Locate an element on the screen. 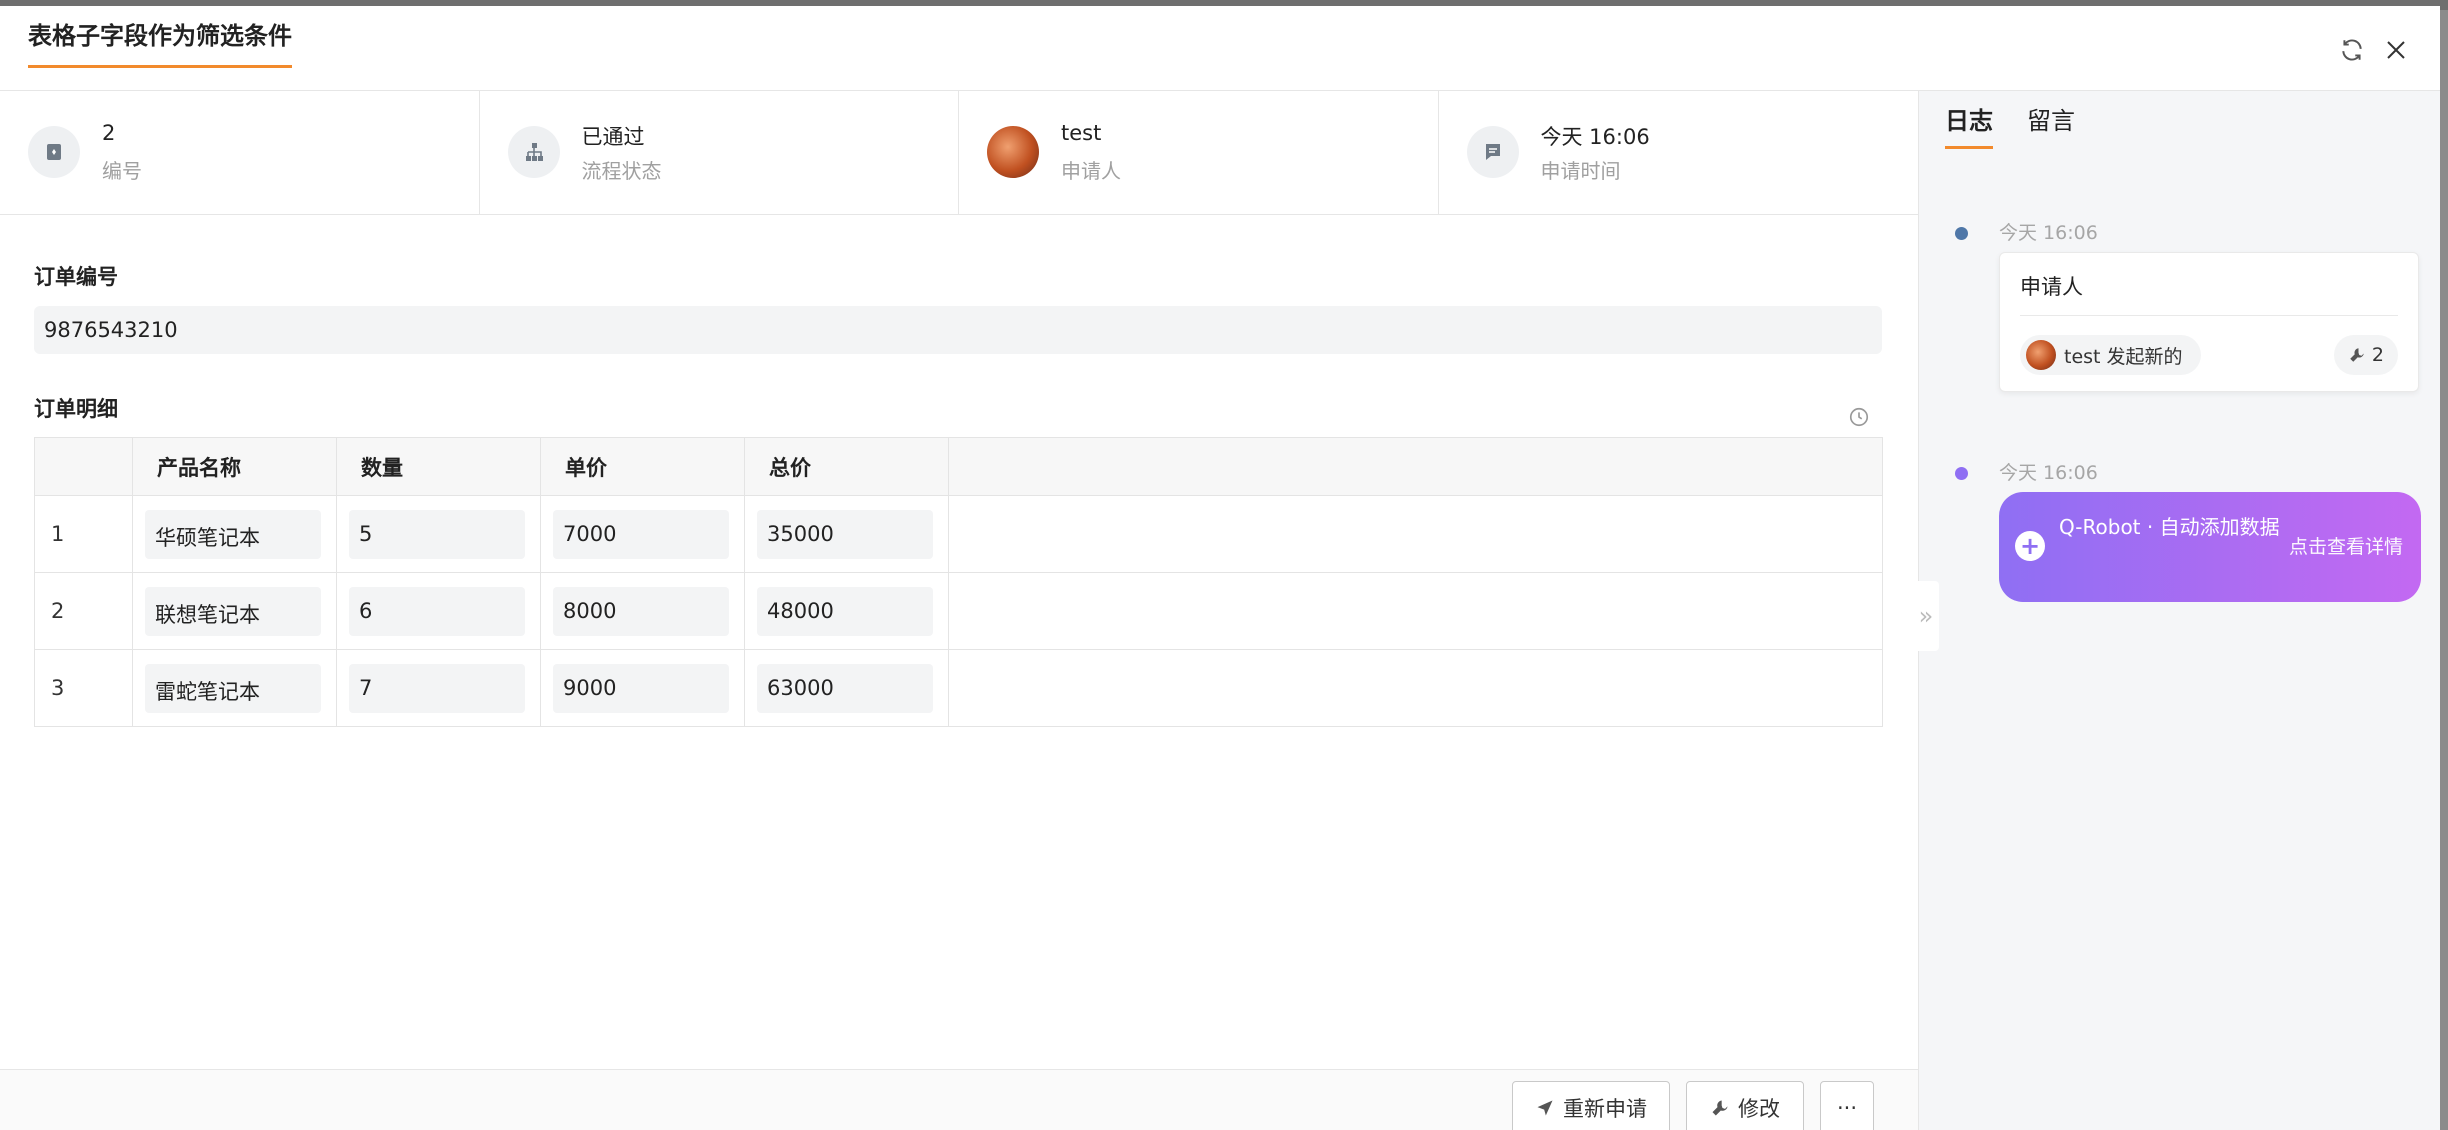 The image size is (2448, 1130). flow-icon is located at coordinates (533, 152).